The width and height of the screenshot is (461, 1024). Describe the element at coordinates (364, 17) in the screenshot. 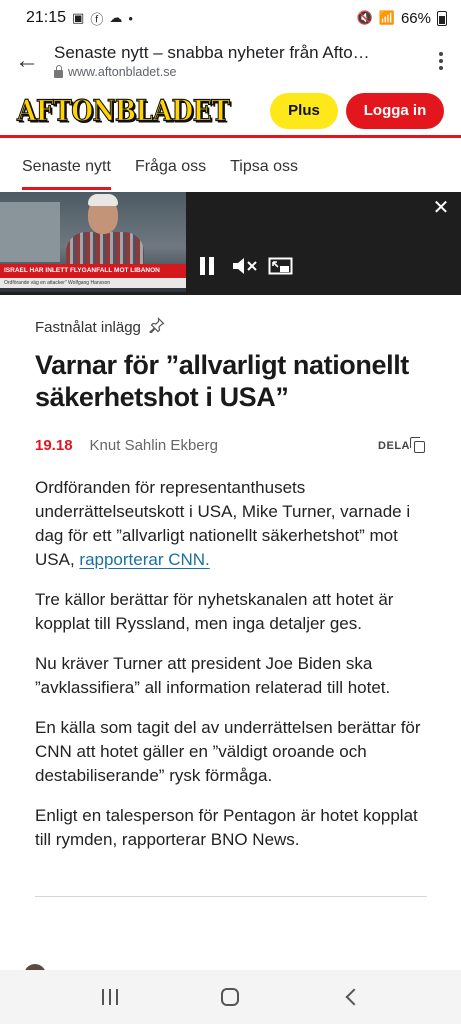

I see `mute-icon: 🔇` at that location.